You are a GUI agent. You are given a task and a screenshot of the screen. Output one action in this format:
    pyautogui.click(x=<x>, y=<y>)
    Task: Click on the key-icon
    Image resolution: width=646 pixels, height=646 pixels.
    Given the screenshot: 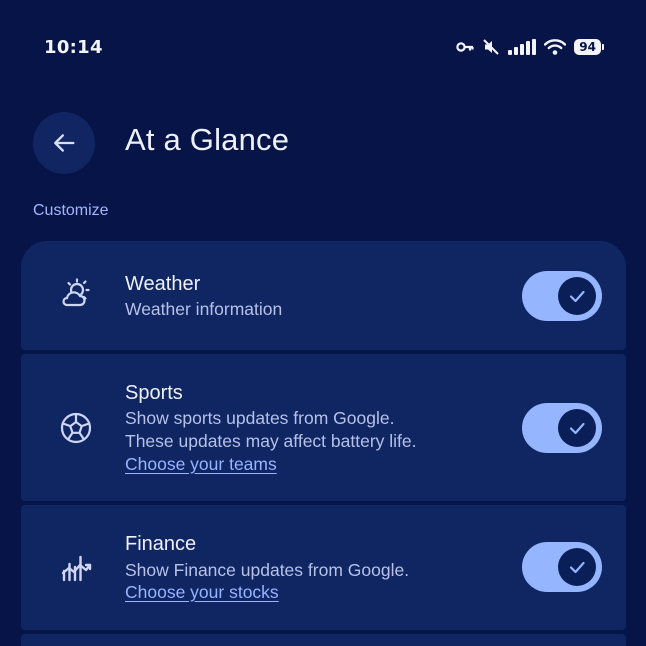 What is the action you would take?
    pyautogui.click(x=465, y=47)
    